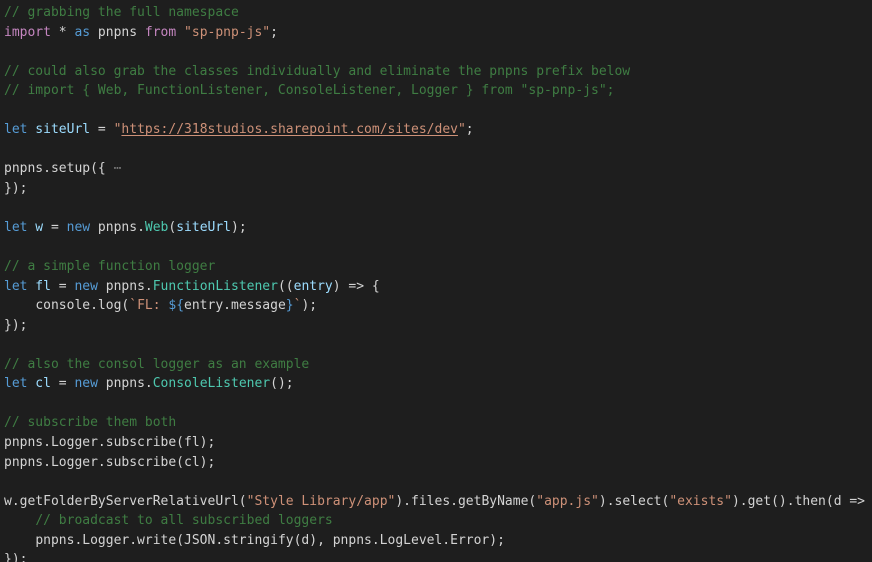 The width and height of the screenshot is (872, 562). Describe the element at coordinates (118, 168) in the screenshot. I see `fold-placeholder-icon: ⋯` at that location.